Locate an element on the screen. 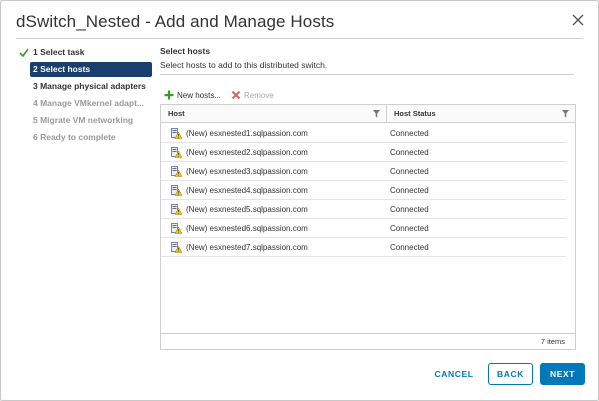 This screenshot has width=599, height=401. step-label: 6 Ready to complete is located at coordinates (74, 137).